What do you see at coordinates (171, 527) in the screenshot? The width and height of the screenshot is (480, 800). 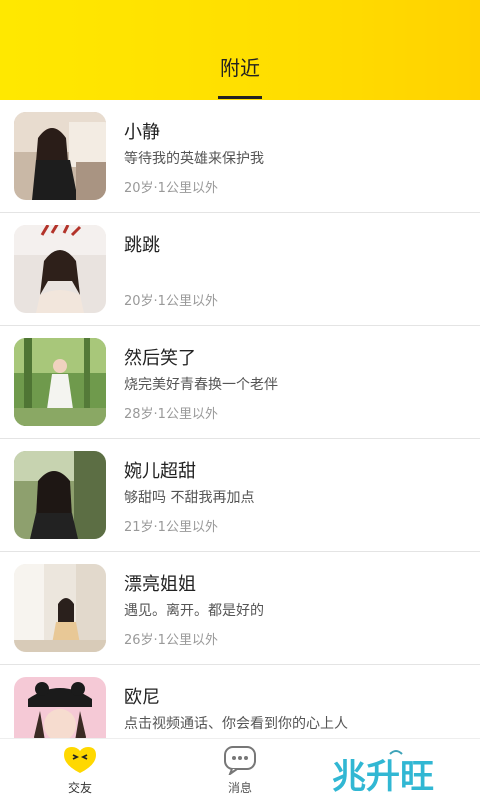 I see `user-meta: 21岁·1公里以外` at bounding box center [171, 527].